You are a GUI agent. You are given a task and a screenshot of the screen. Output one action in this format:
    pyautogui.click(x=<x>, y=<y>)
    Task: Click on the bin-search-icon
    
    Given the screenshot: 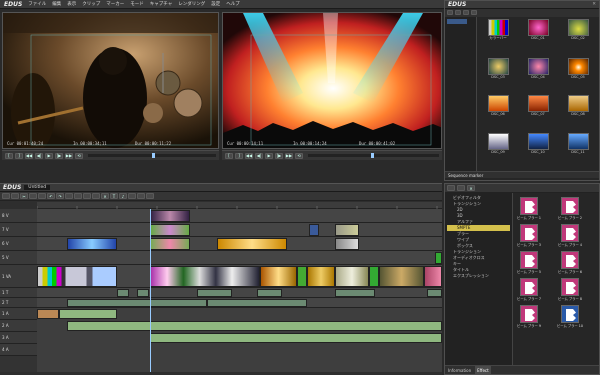 What is the action you would take?
    pyautogui.click(x=466, y=12)
    